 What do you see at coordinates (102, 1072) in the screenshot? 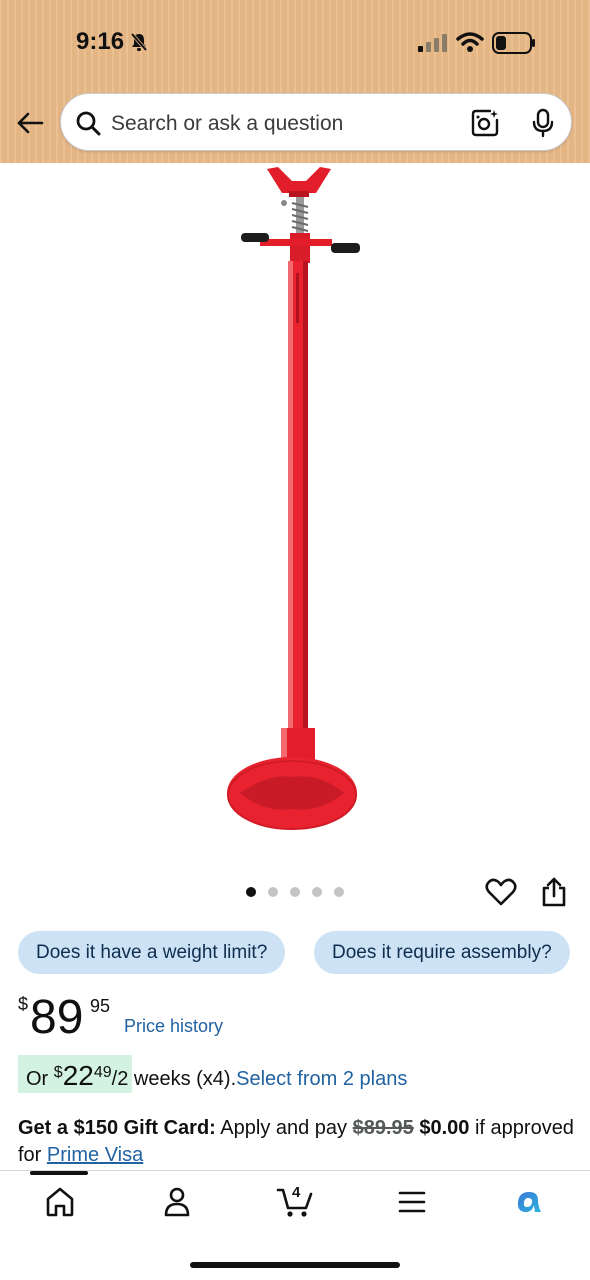
I see `installment-fraction: 49` at bounding box center [102, 1072].